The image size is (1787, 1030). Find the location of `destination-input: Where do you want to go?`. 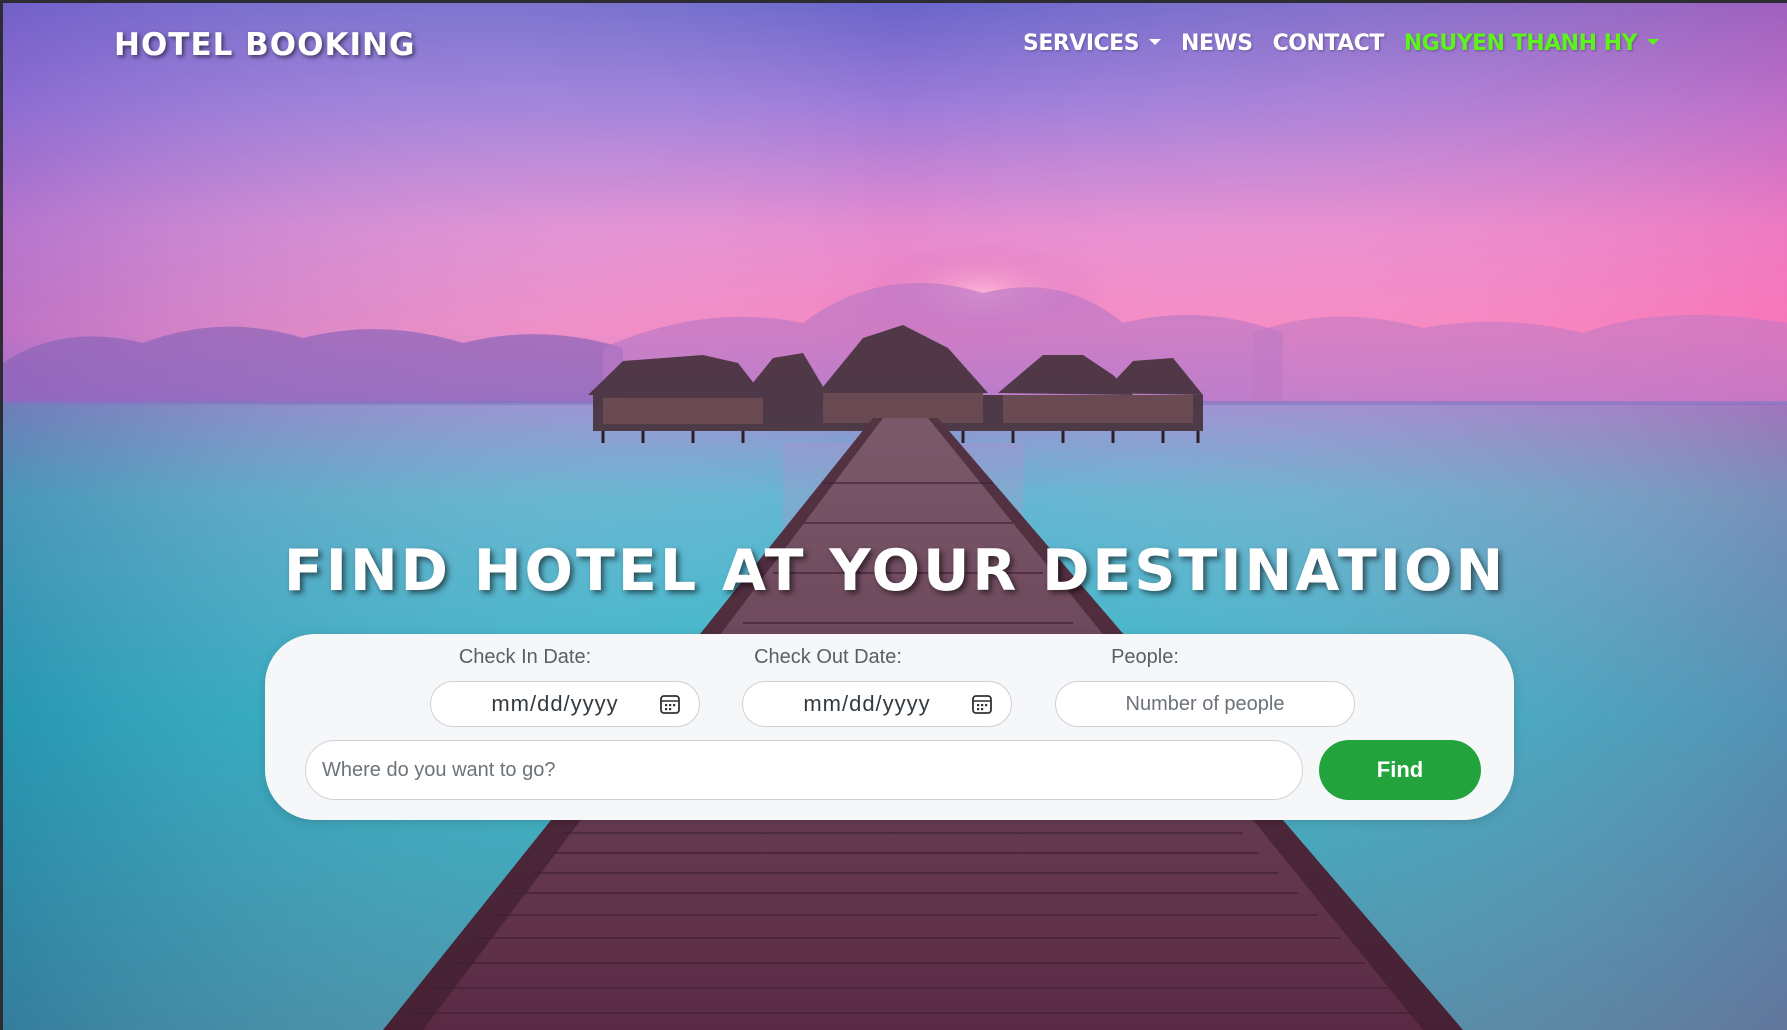

destination-input: Where do you want to go? is located at coordinates (804, 770).